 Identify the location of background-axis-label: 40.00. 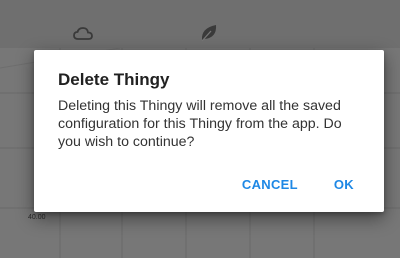
(37, 217).